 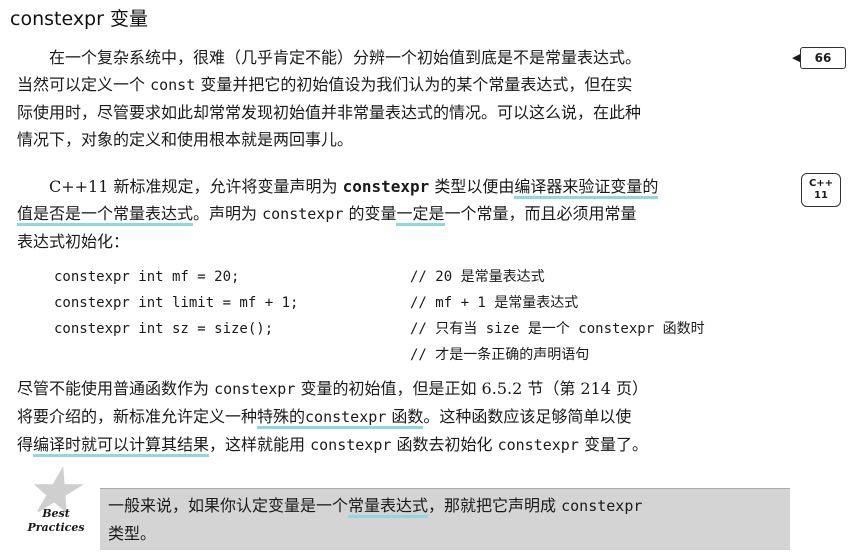 What do you see at coordinates (494, 303) in the screenshot?
I see `code-comment: // mf + 1 是常量表达式` at bounding box center [494, 303].